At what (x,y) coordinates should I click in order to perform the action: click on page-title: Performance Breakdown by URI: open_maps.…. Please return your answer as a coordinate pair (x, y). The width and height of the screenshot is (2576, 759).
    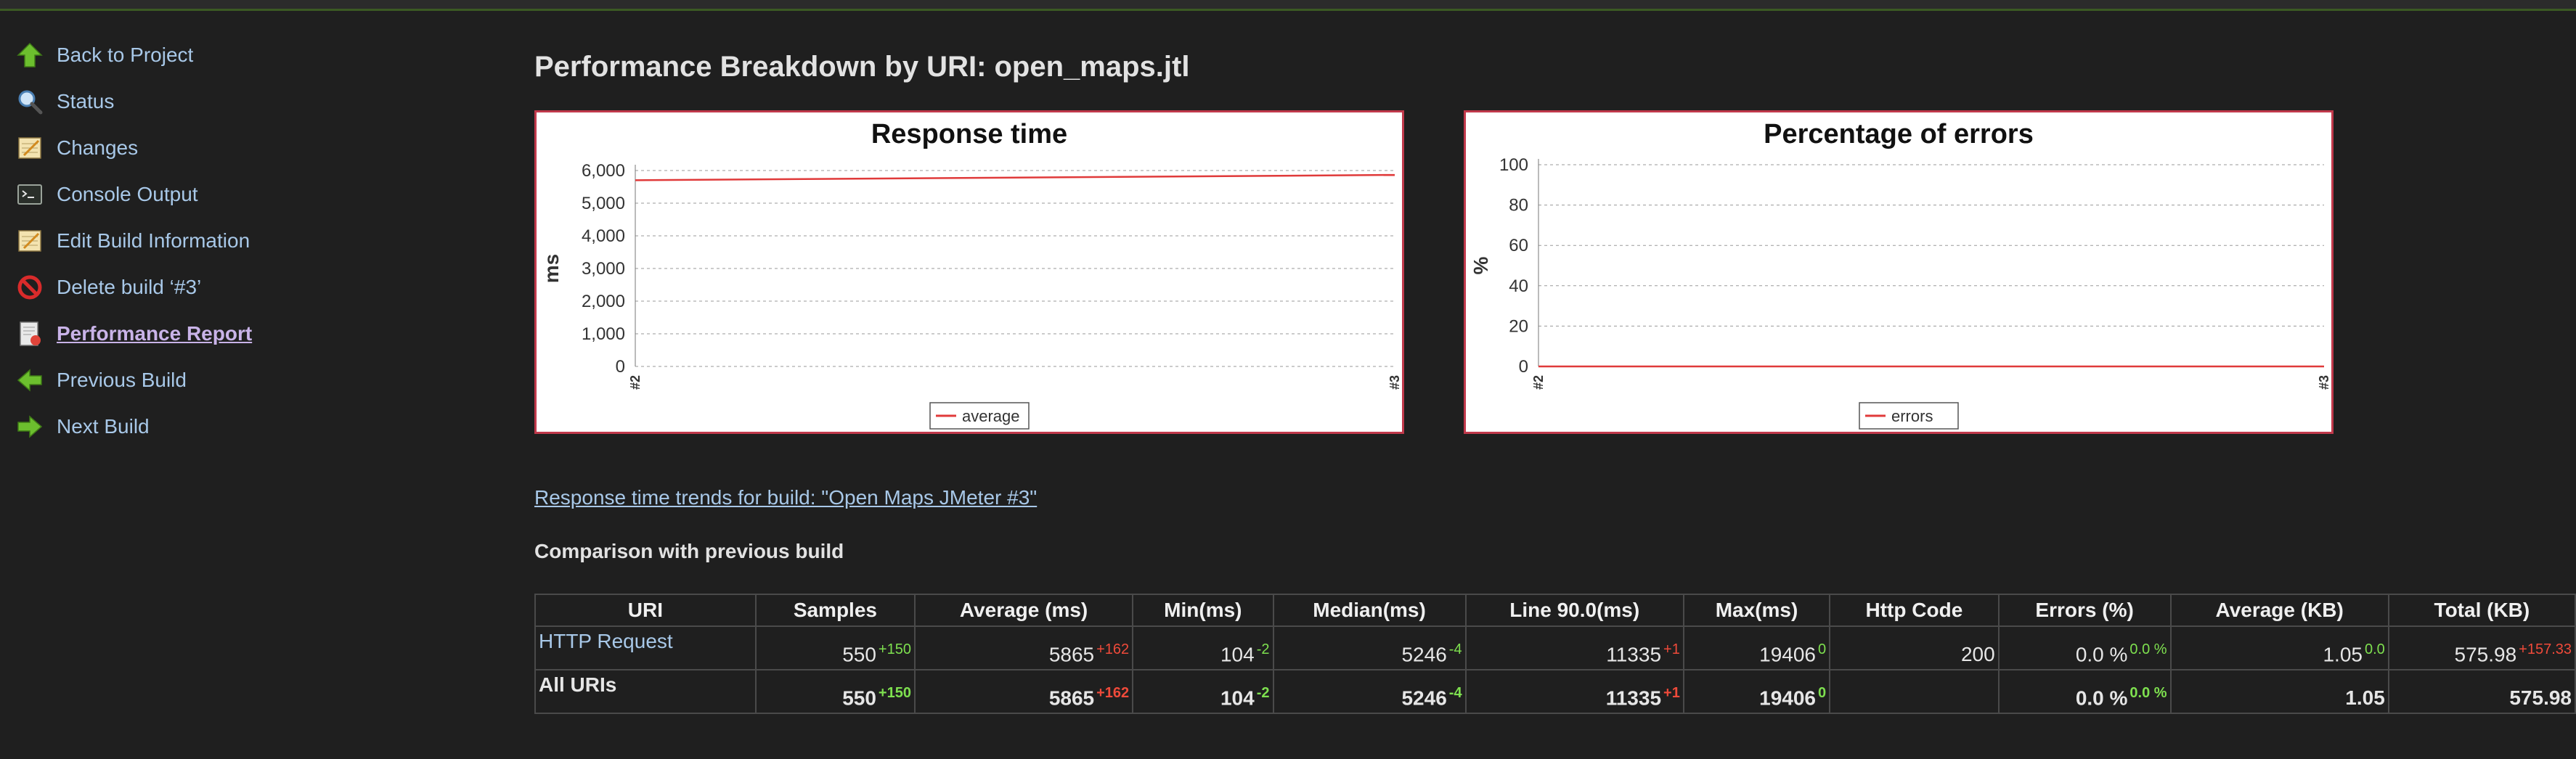
    Looking at the image, I should click on (862, 67).